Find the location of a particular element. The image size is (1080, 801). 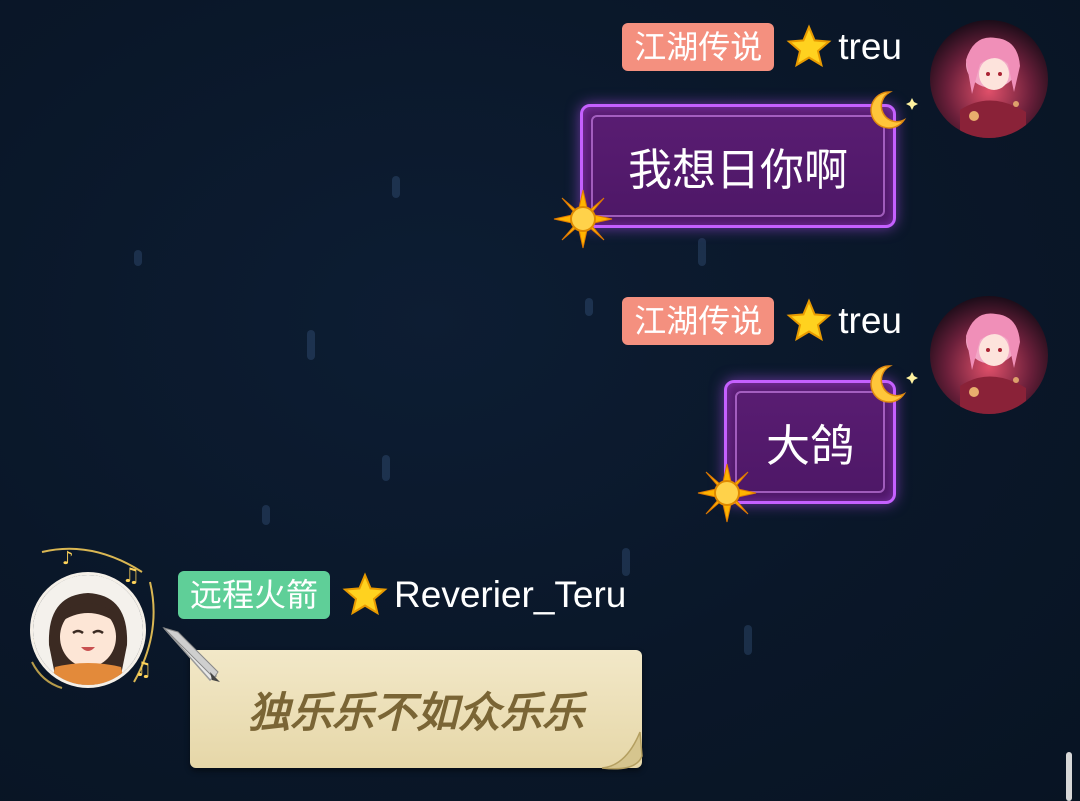

message-bubble: 我想日你啊 is located at coordinates (738, 166).